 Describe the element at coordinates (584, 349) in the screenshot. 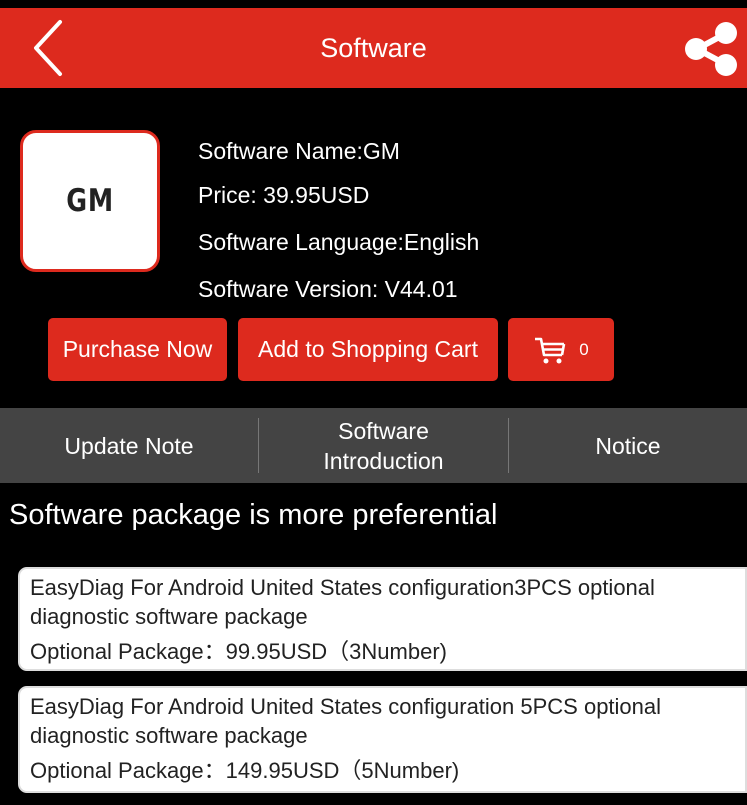

I see `cart-count: 0` at that location.